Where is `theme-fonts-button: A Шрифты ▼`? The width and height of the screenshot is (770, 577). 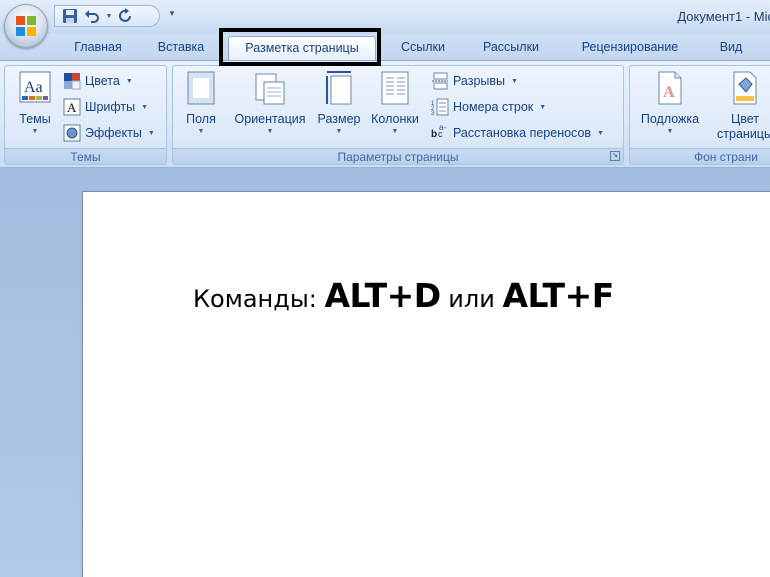 theme-fonts-button: A Шрифты ▼ is located at coordinates (105, 107).